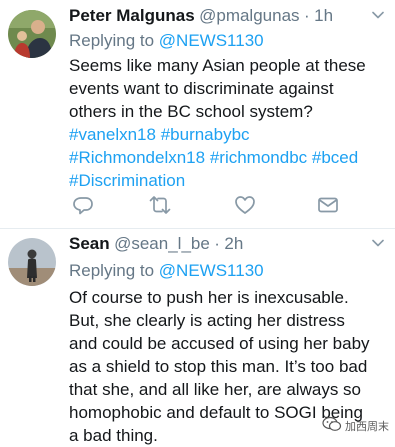 The height and width of the screenshot is (447, 395). What do you see at coordinates (227, 205) in the screenshot?
I see `tweet-actions` at bounding box center [227, 205].